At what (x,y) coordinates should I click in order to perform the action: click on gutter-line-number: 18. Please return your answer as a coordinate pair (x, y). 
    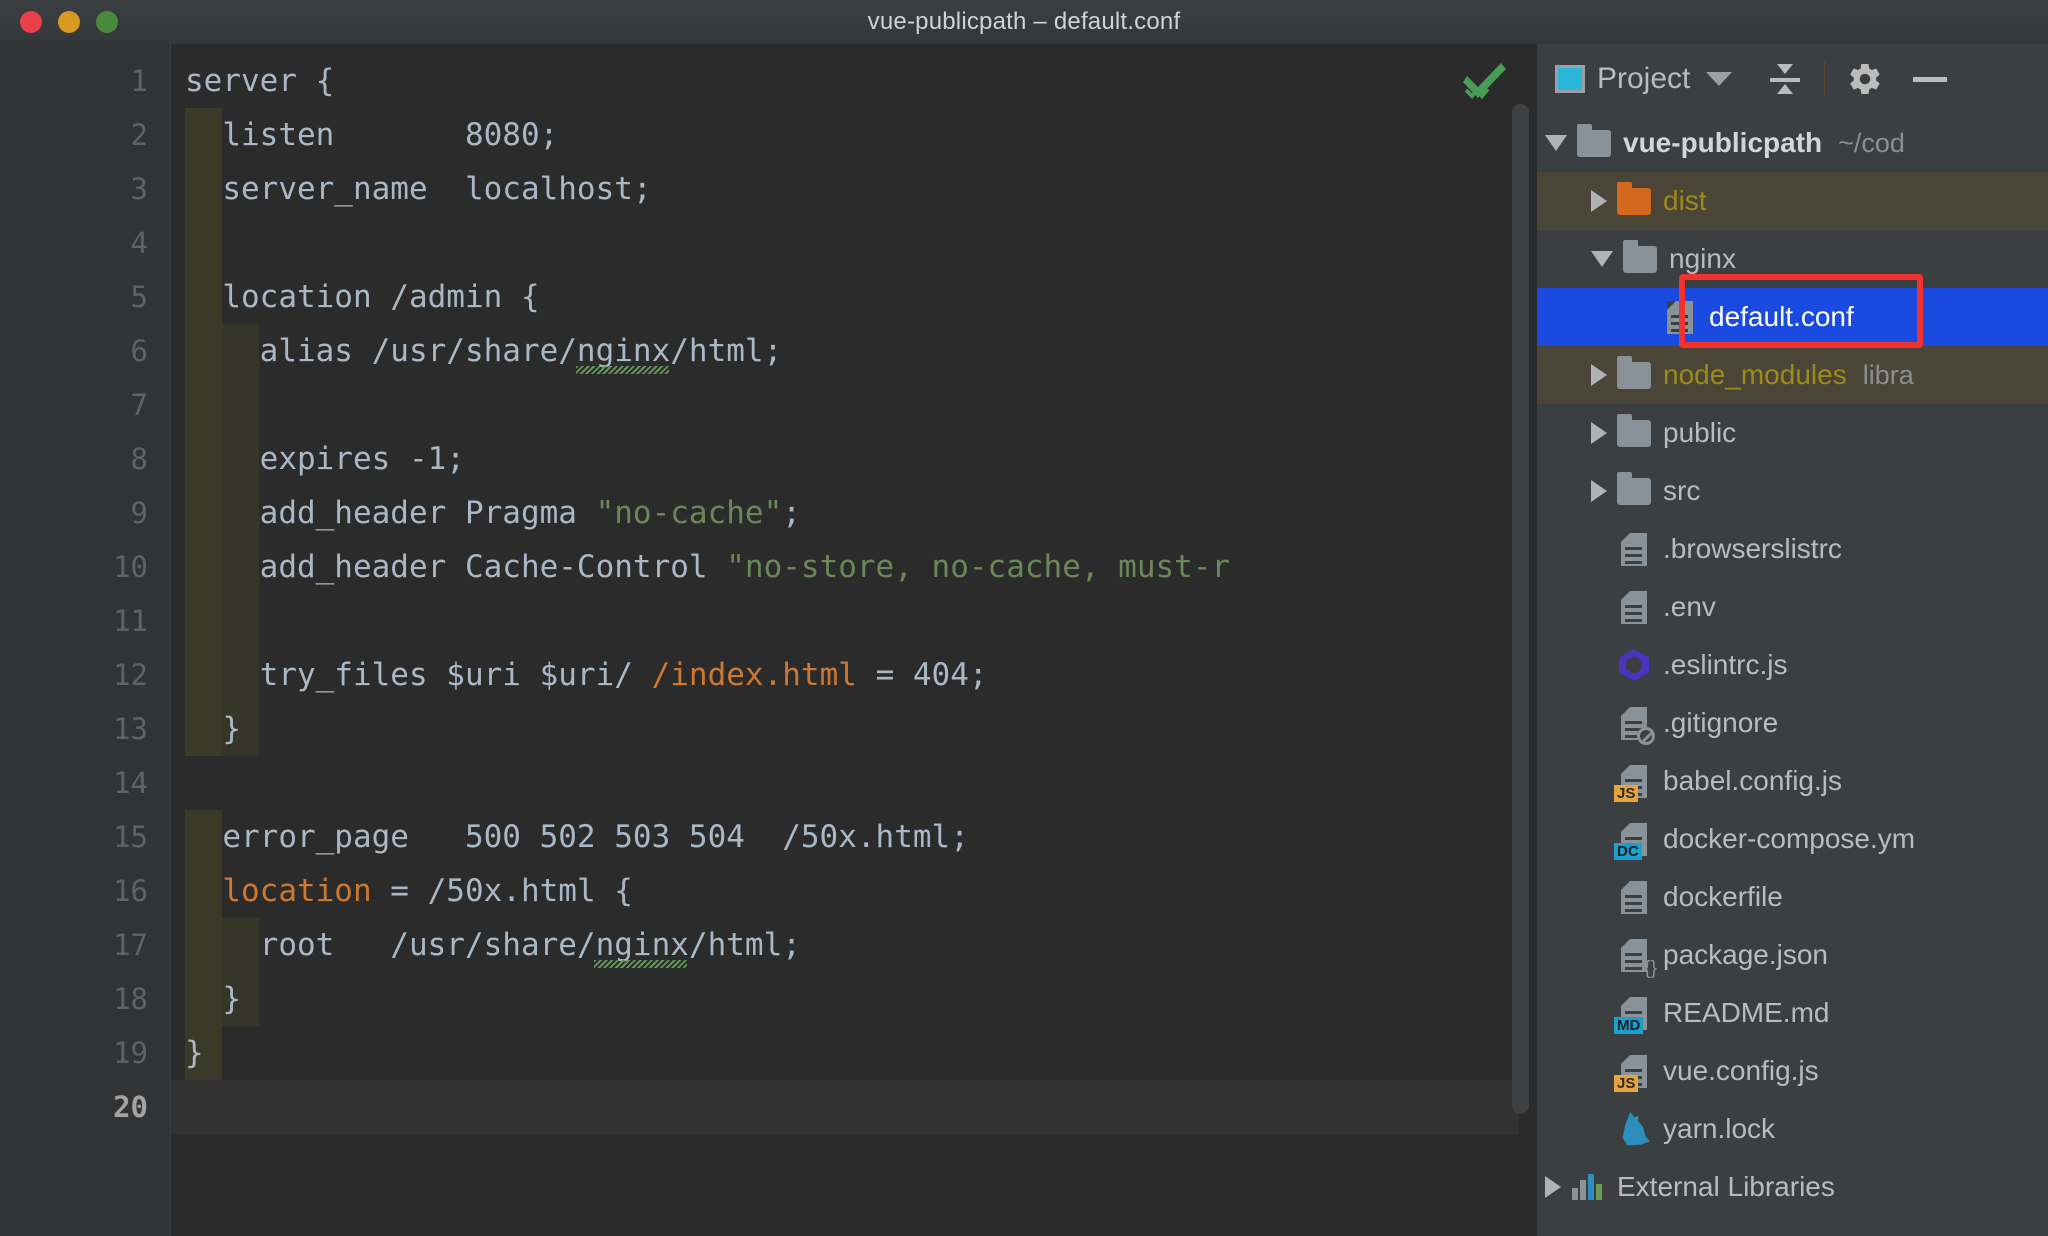
    Looking at the image, I should click on (88, 999).